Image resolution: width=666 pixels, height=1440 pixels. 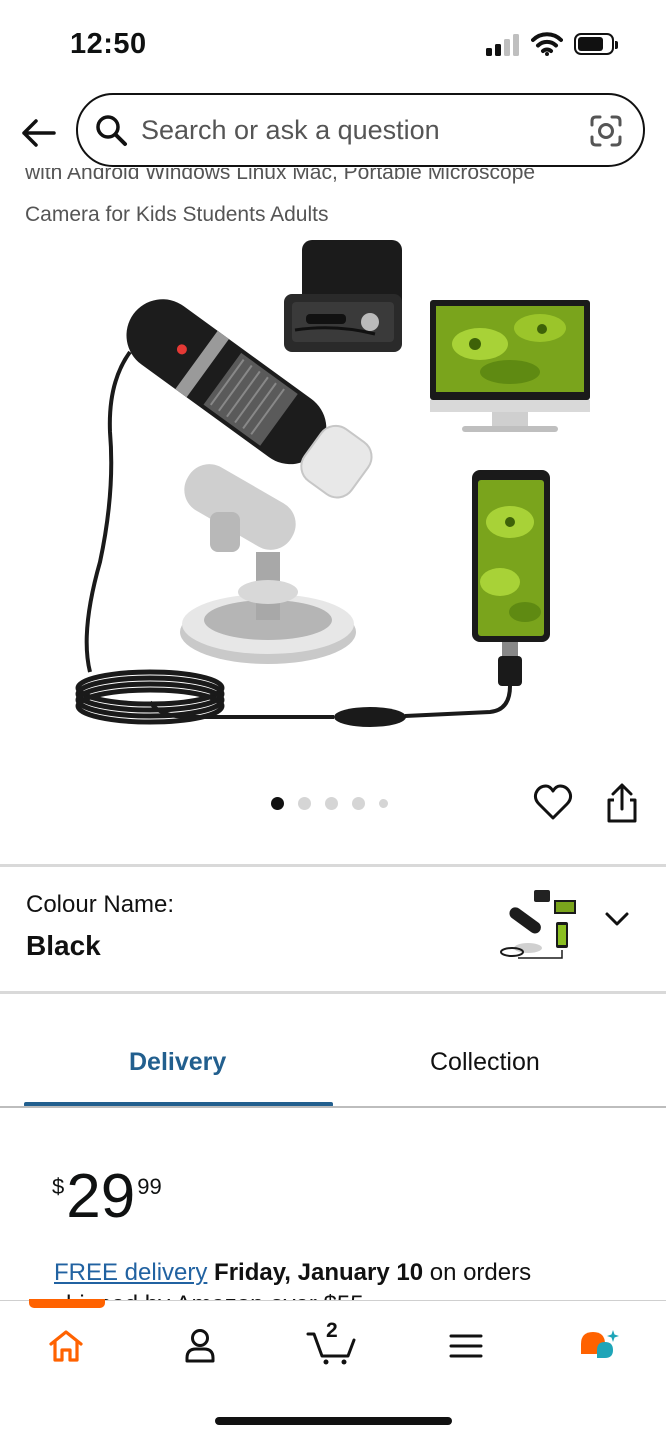 What do you see at coordinates (477, 1272) in the screenshot?
I see `delivery-suffix: on orders` at bounding box center [477, 1272].